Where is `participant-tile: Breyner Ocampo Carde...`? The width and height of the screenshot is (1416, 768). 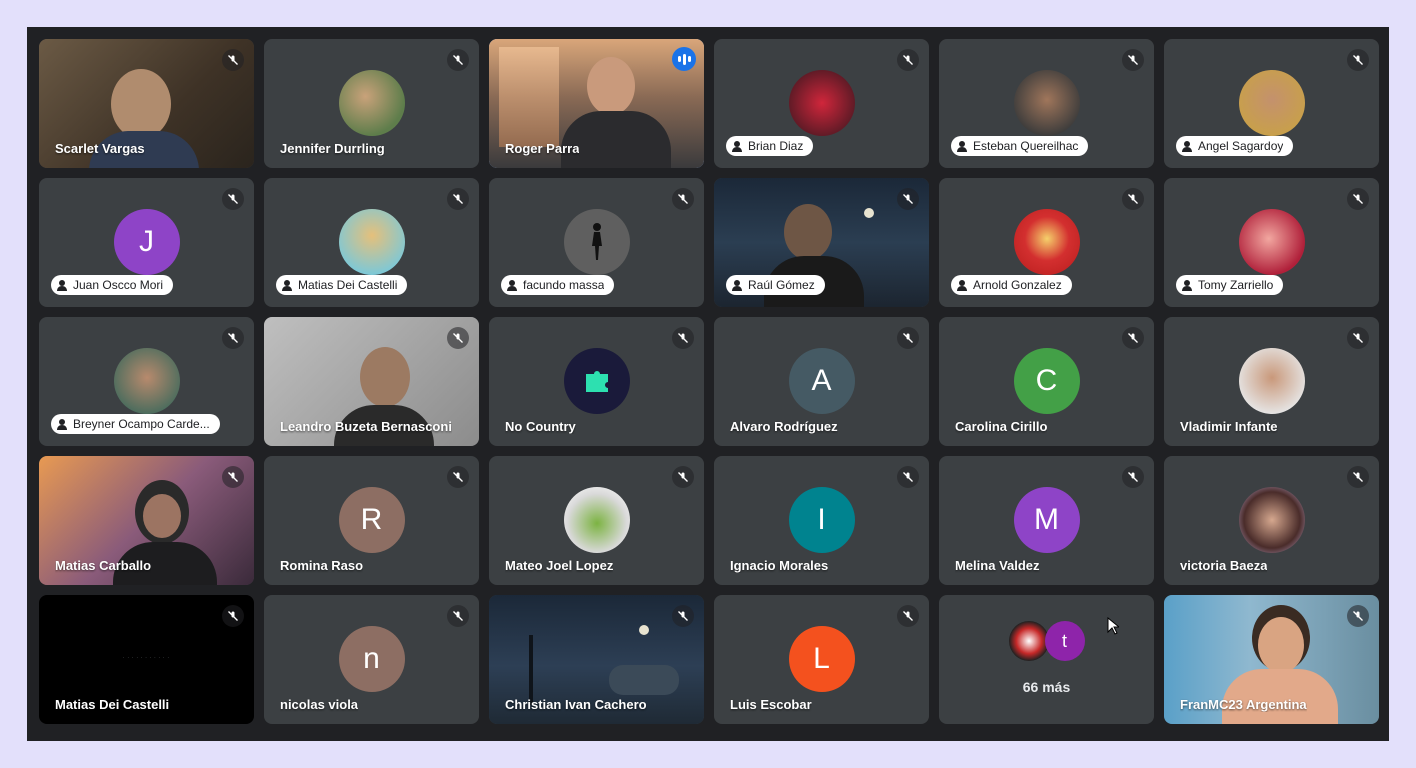
participant-tile: Breyner Ocampo Carde... is located at coordinates (146, 381).